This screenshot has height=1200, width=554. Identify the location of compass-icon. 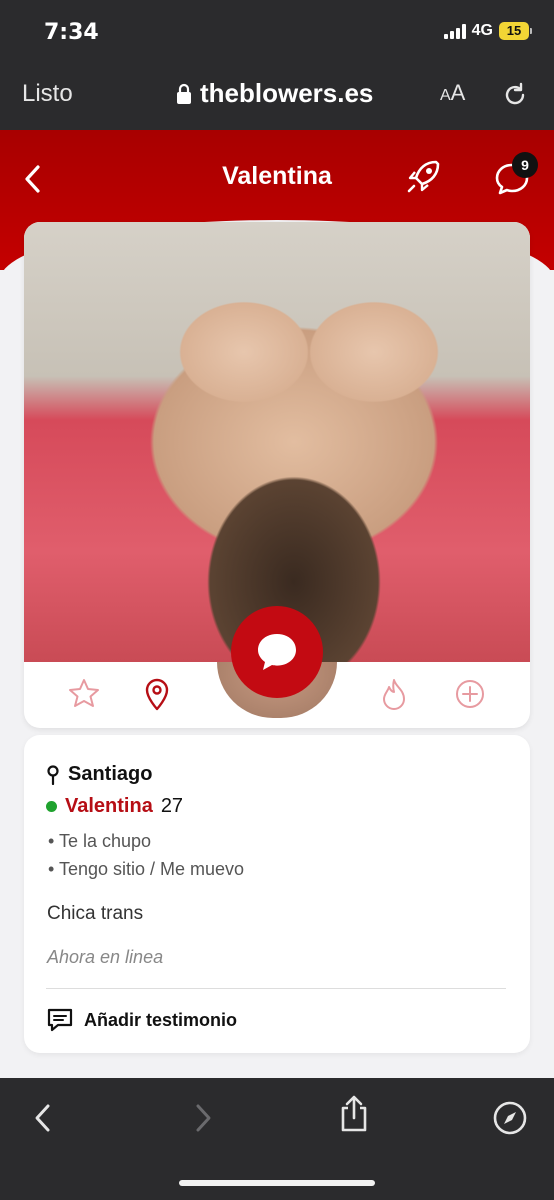
(510, 1118).